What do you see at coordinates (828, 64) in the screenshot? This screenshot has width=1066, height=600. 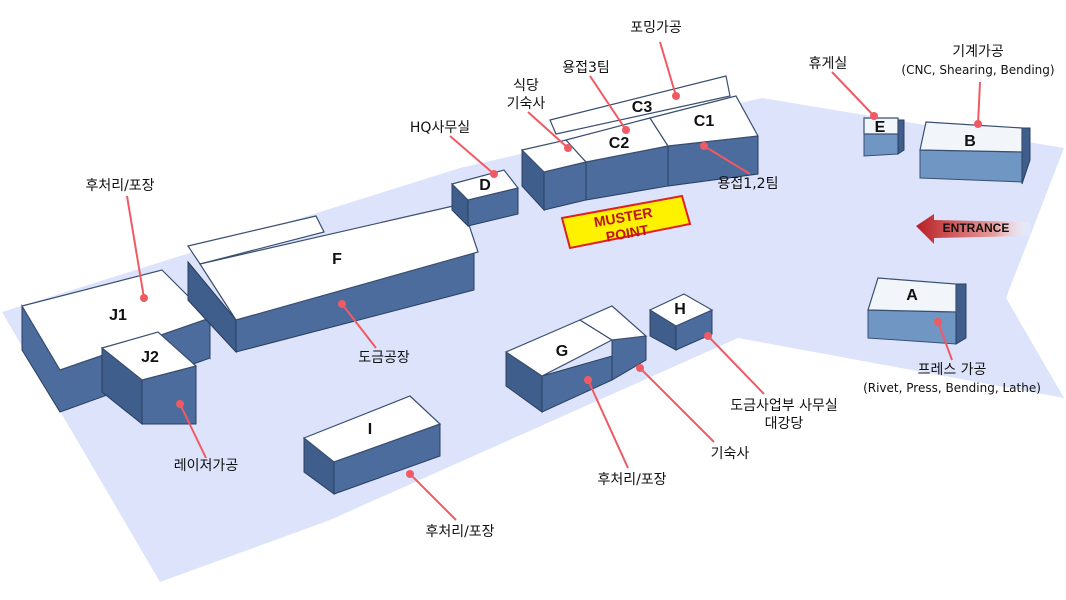 I see `label-lounge: 휴게실` at bounding box center [828, 64].